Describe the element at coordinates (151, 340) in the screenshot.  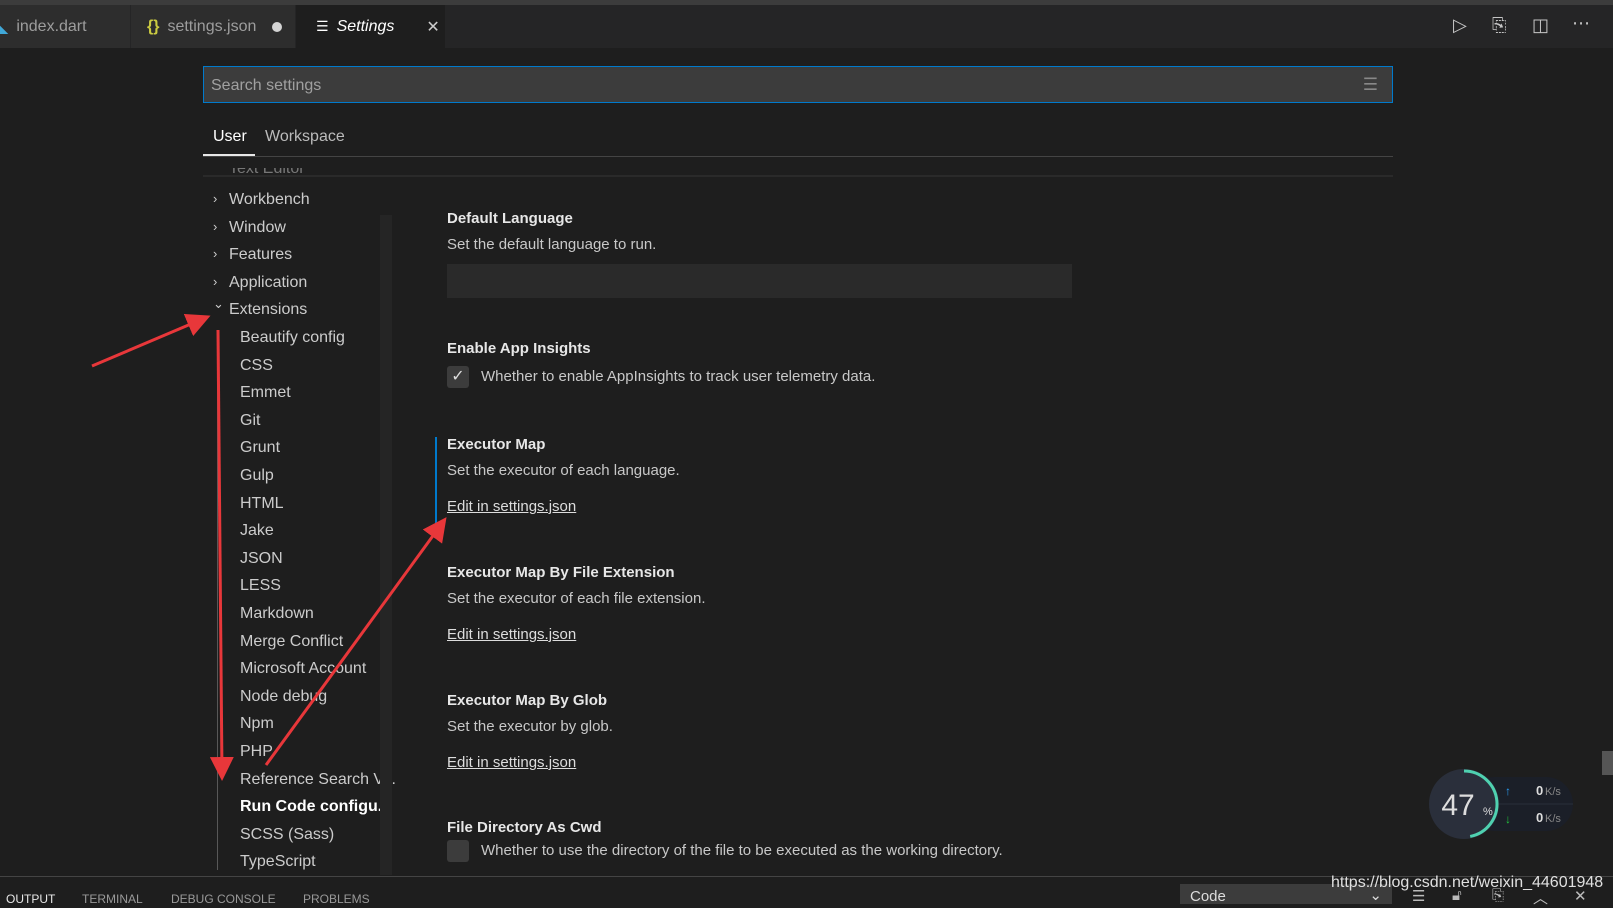
I see `arrow-to-extensions` at that location.